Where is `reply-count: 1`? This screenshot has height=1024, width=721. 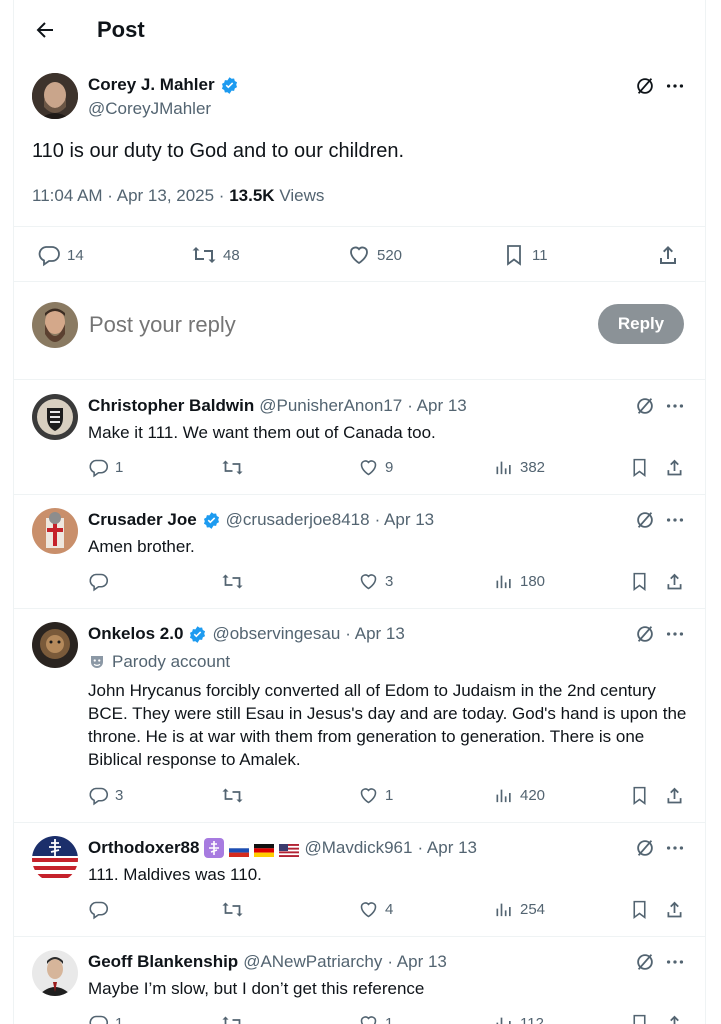
reply-count: 1 is located at coordinates (119, 467).